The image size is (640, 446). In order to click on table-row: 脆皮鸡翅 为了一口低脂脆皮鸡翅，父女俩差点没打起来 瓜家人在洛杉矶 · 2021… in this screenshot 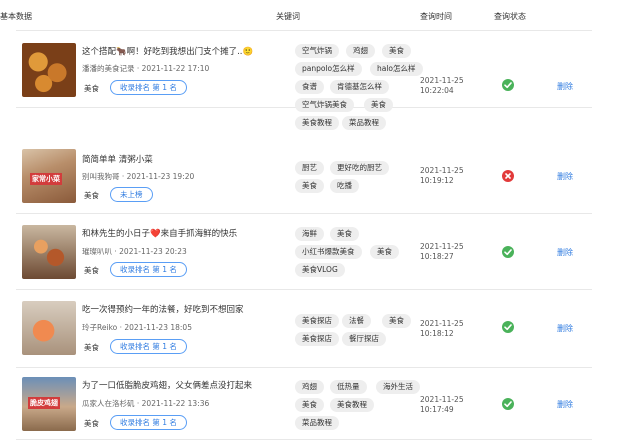, I will do `click(304, 404)`.